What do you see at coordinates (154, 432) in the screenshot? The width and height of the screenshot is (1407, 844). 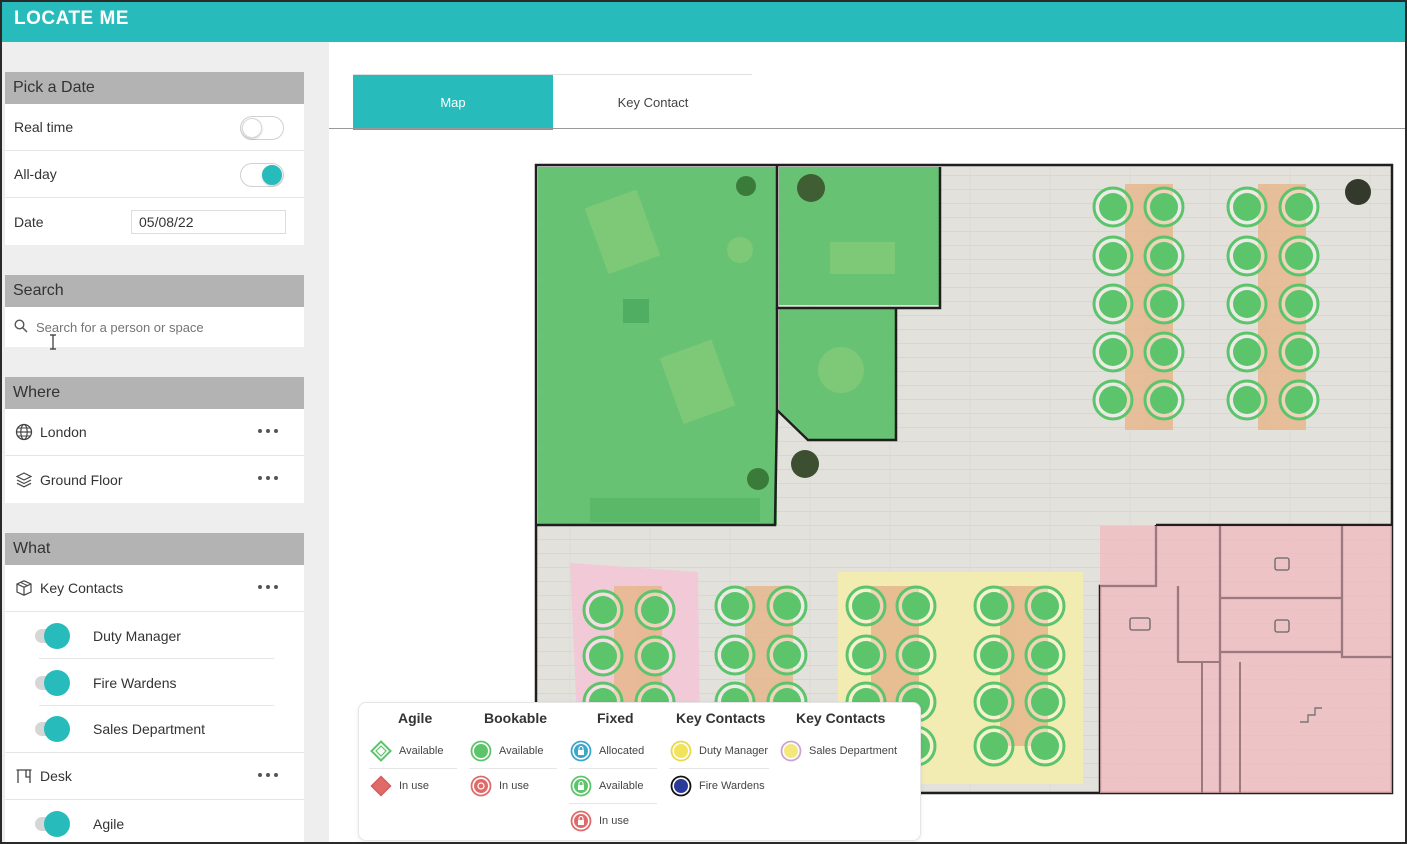 I see `where-item-london: London` at bounding box center [154, 432].